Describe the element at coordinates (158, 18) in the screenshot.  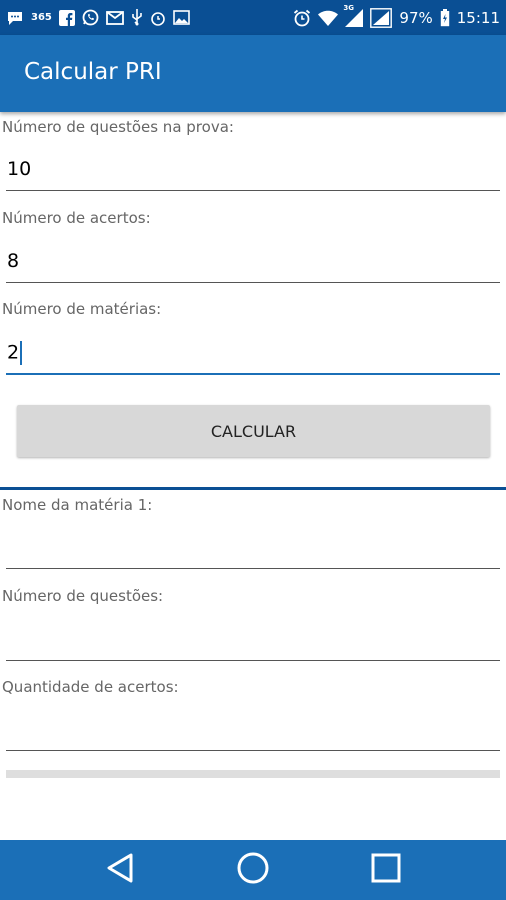
I see `alarm-icon` at that location.